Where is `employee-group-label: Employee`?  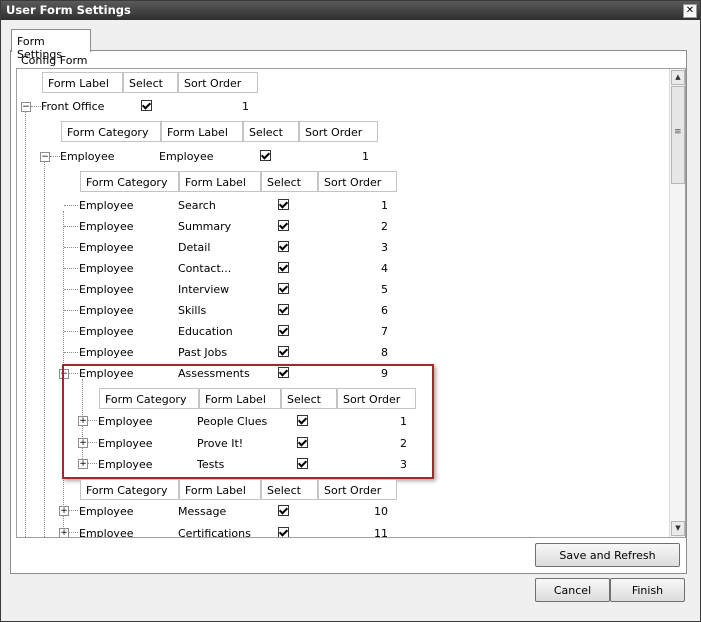
employee-group-label: Employee is located at coordinates (186, 156).